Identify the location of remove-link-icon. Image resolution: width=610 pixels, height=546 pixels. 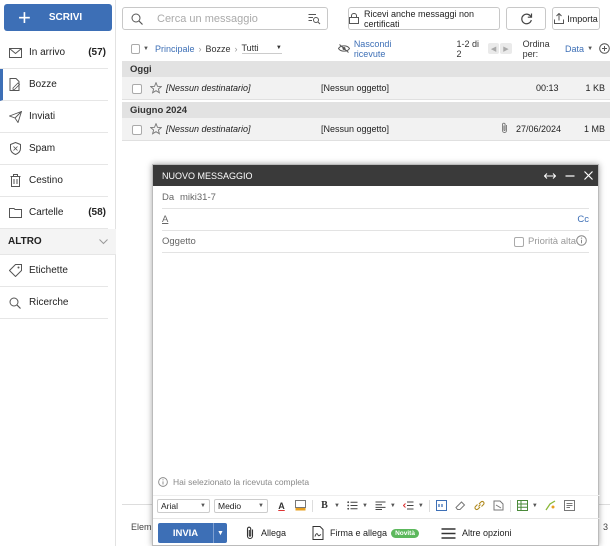
(498, 505).